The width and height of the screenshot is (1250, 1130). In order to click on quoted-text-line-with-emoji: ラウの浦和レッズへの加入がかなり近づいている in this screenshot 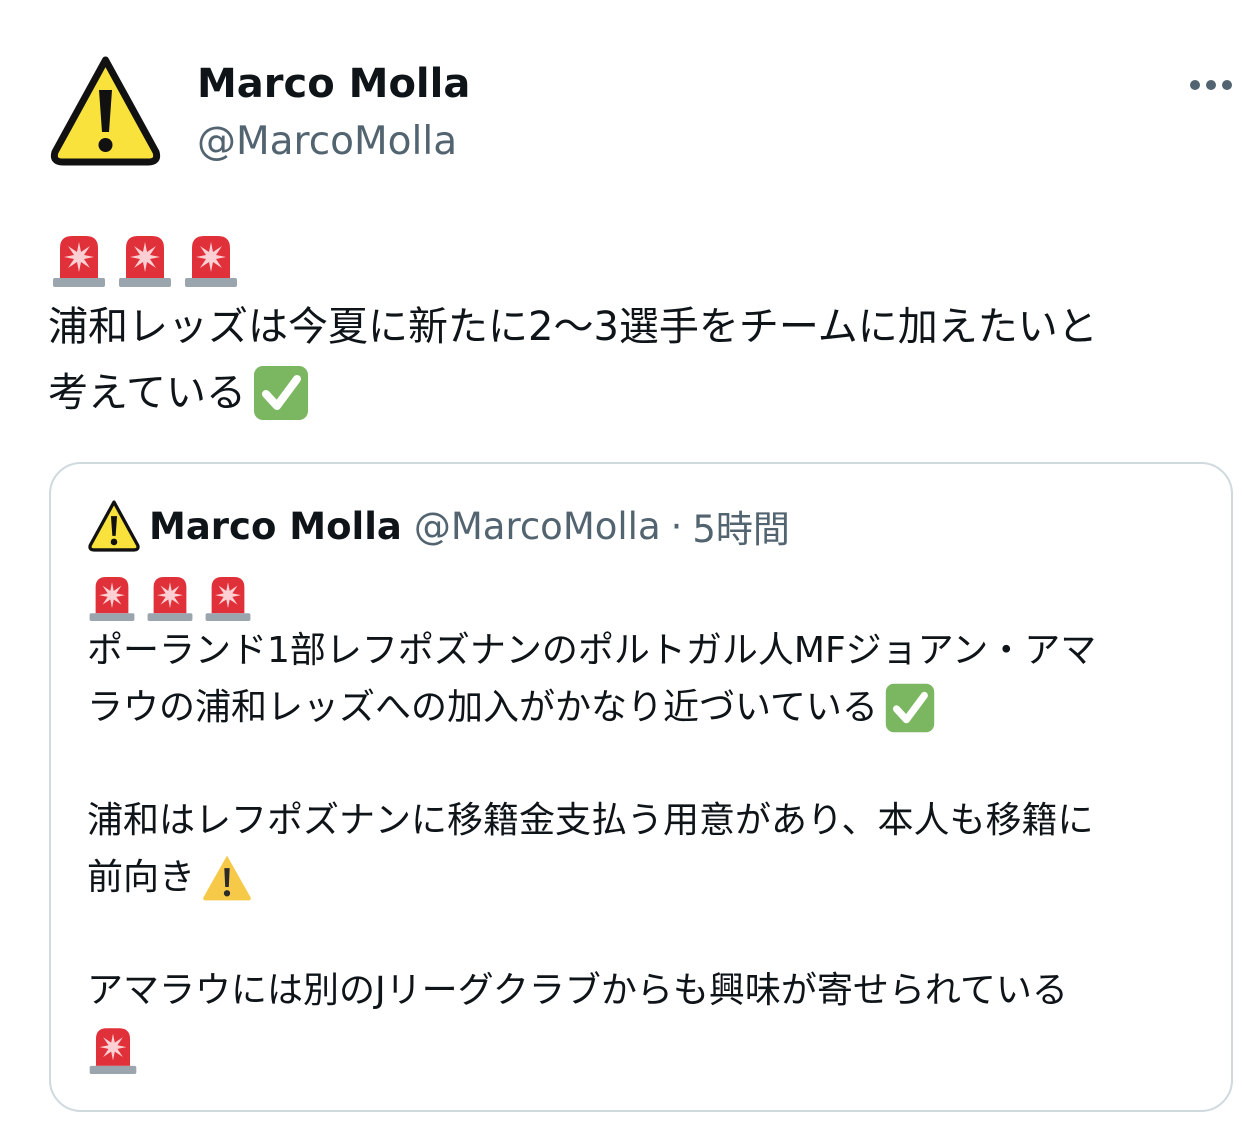, I will do `click(647, 707)`.